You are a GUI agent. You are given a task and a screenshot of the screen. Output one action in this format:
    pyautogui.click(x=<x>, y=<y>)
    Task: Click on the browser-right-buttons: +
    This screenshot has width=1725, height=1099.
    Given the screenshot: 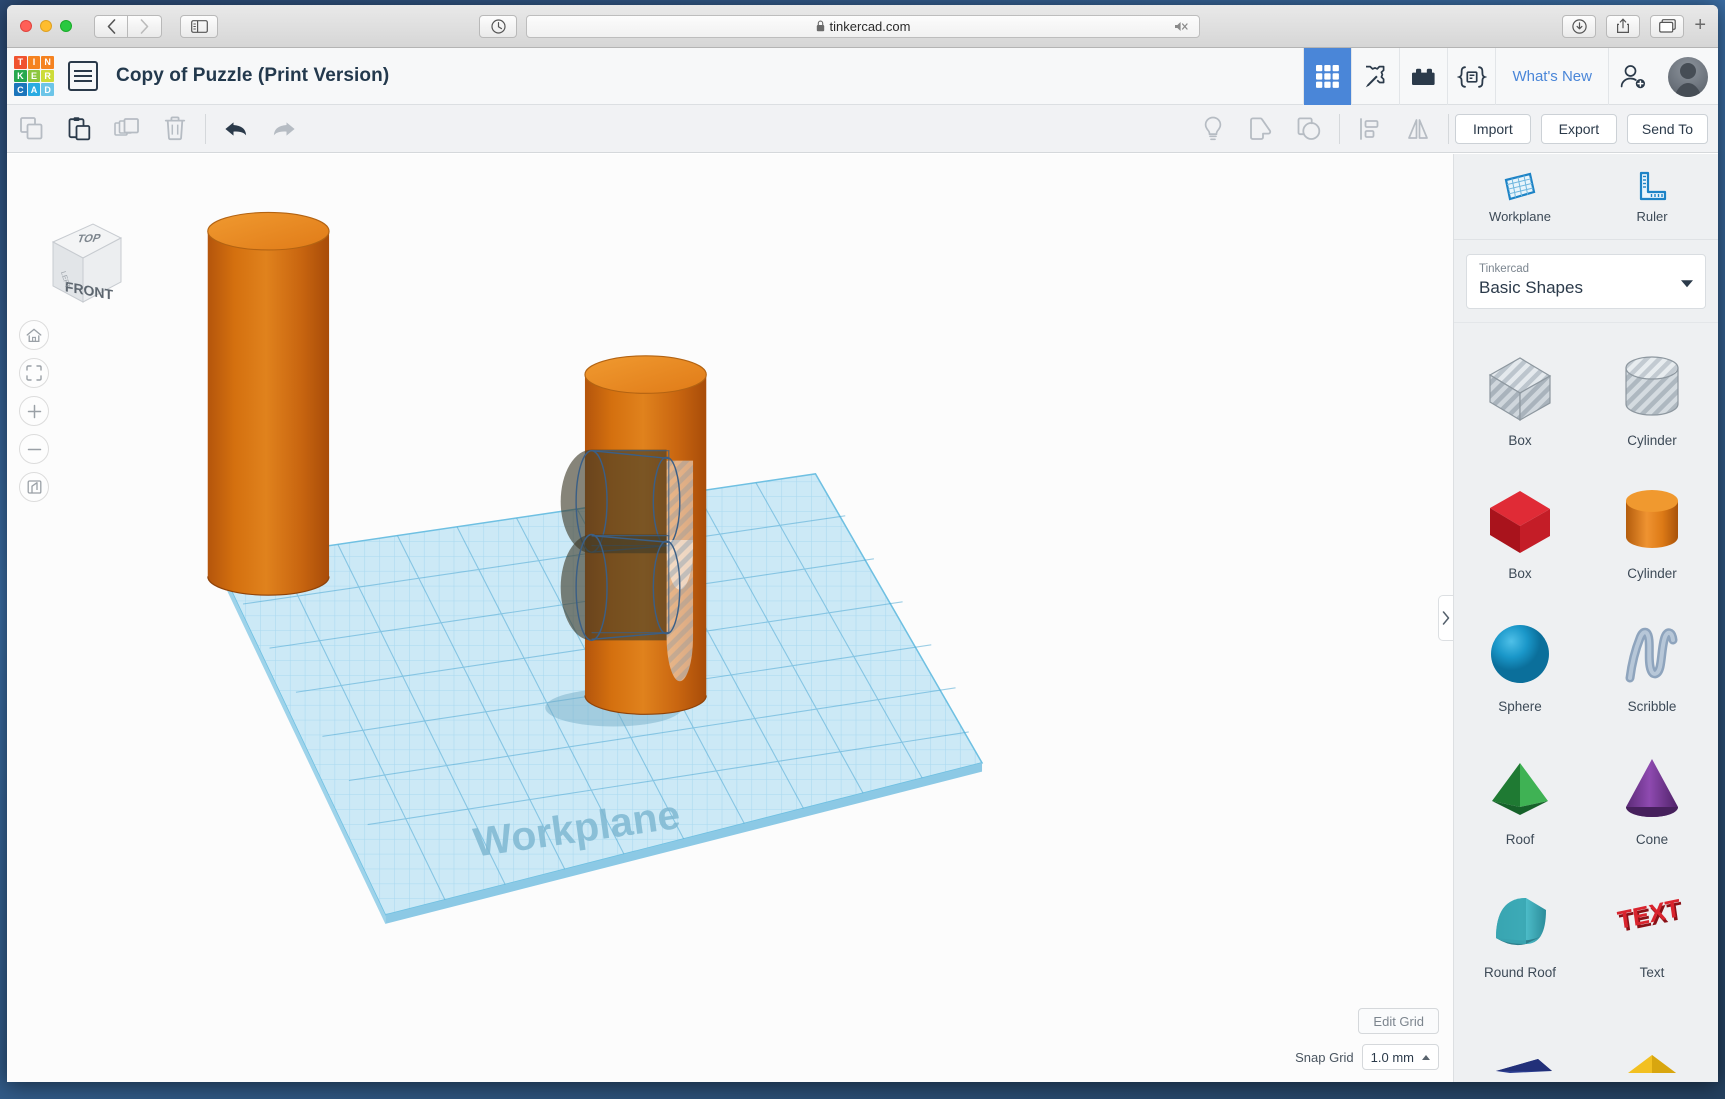 What is the action you would take?
    pyautogui.click(x=1634, y=26)
    